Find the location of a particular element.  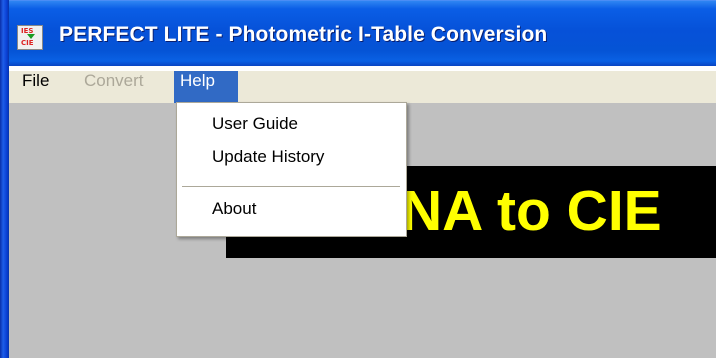

menu-file: File is located at coordinates (35, 87).